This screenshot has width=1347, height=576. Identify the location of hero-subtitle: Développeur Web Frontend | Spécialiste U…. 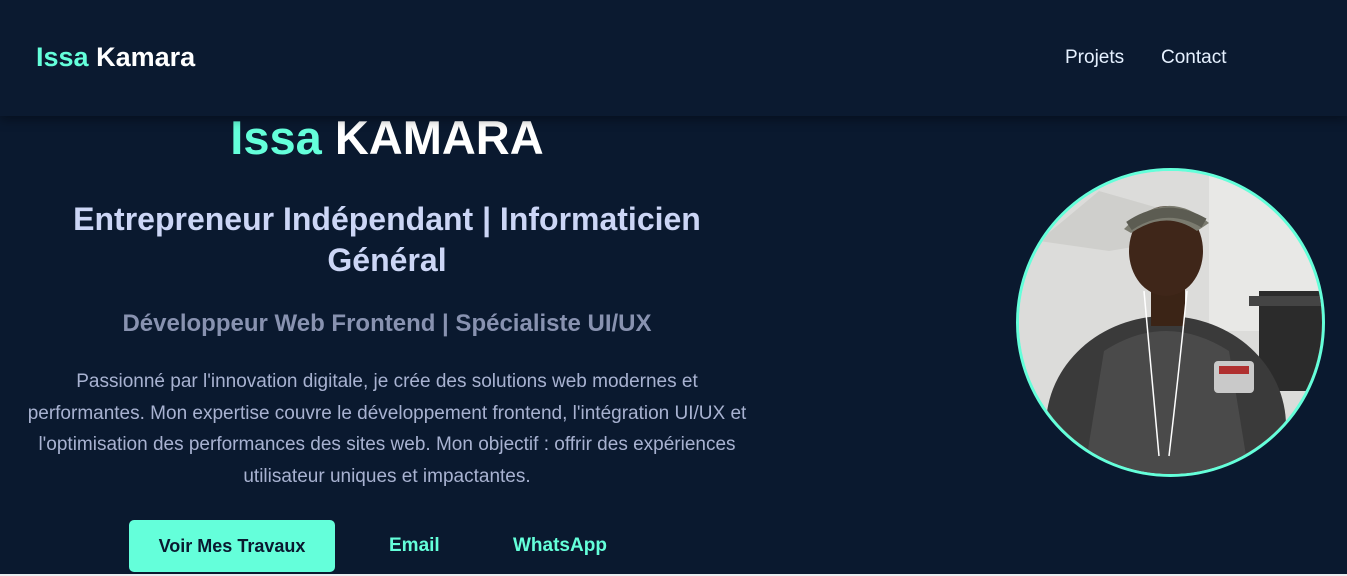
(387, 323).